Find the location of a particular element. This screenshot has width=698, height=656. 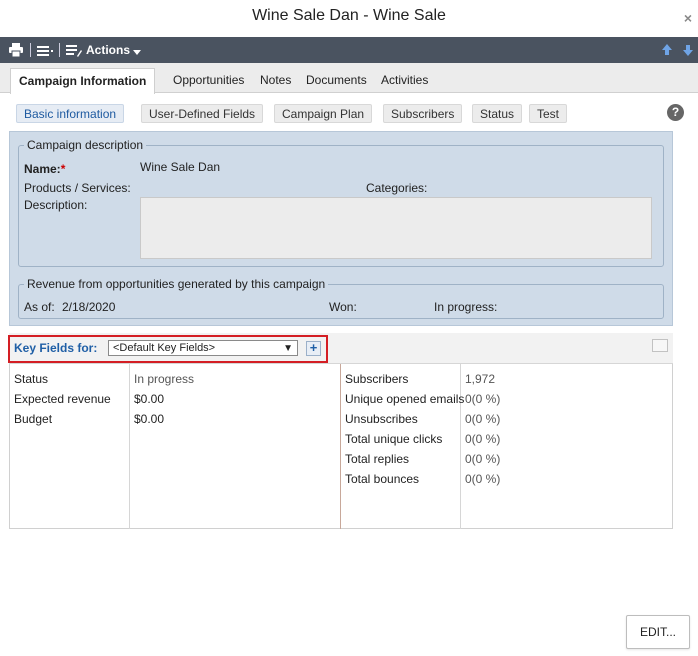

edit-list-icon is located at coordinates (74, 50).